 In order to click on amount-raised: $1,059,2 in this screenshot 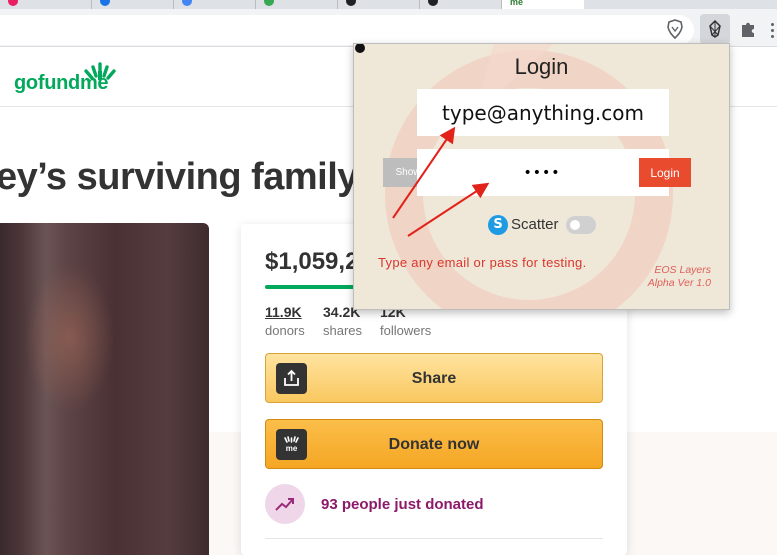, I will do `click(312, 261)`.